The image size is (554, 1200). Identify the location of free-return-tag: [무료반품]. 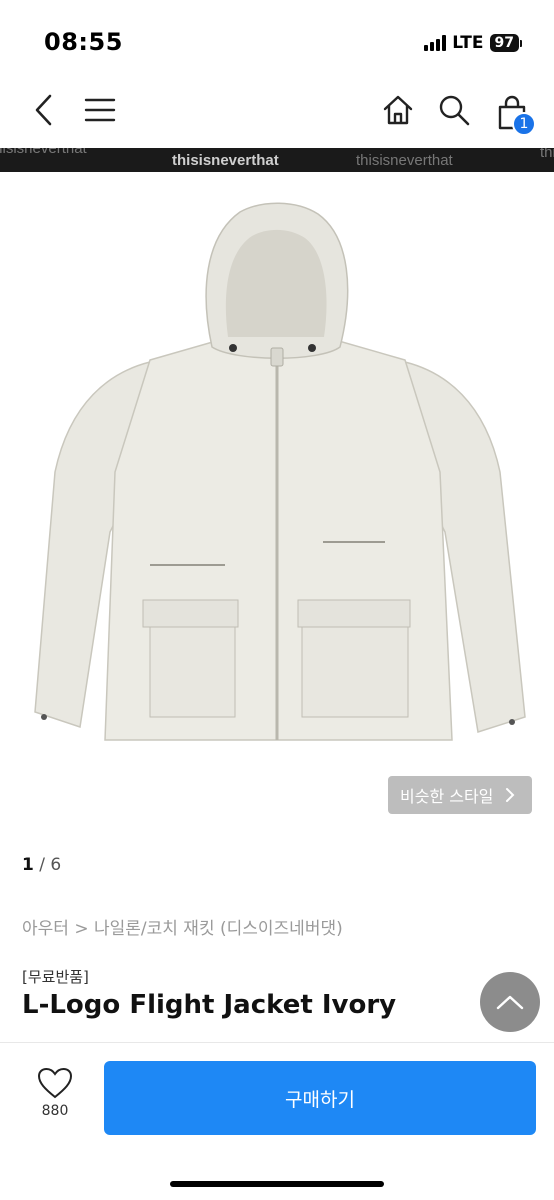
(55, 977).